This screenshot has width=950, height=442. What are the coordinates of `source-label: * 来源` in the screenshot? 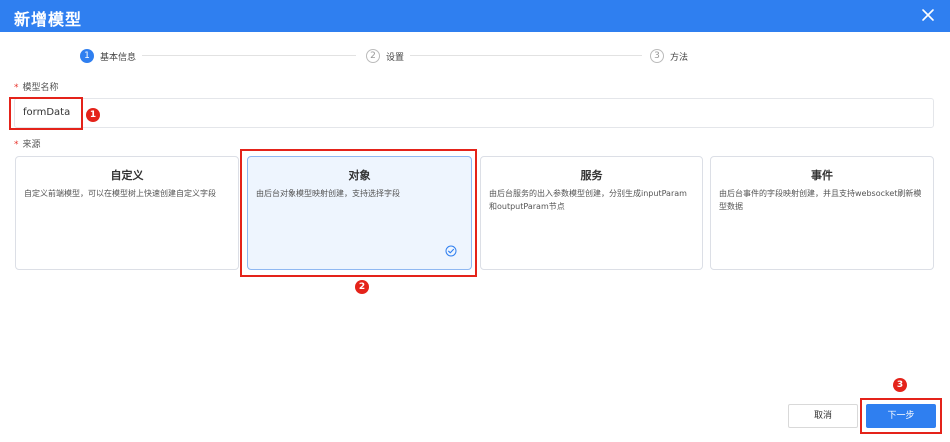 It's located at (27, 145).